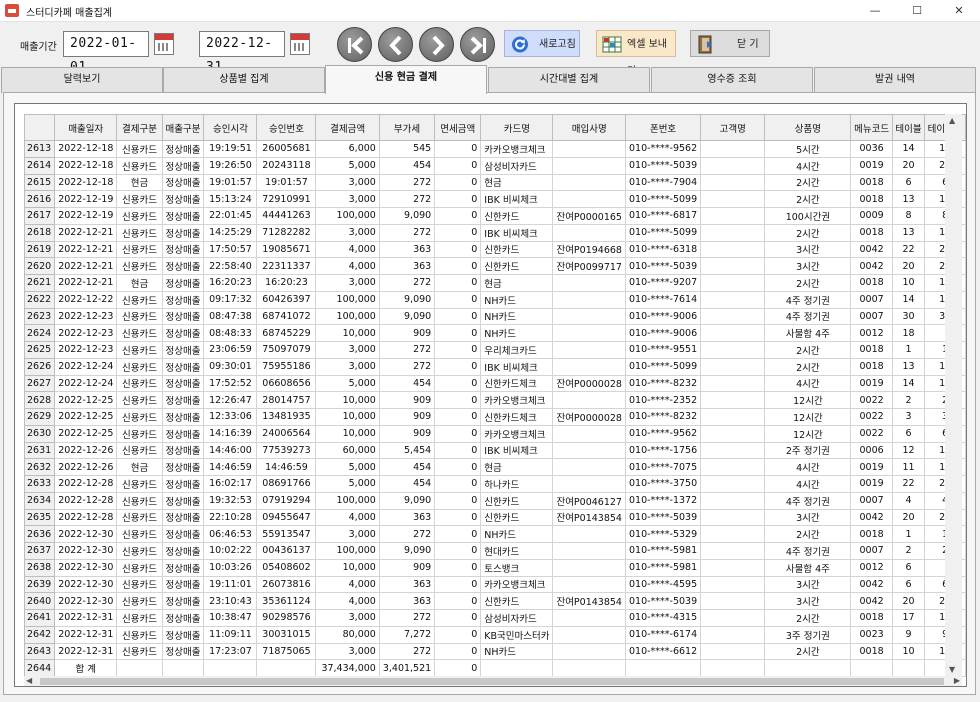 The width and height of the screenshot is (980, 702). I want to click on column-header, so click(39, 127).